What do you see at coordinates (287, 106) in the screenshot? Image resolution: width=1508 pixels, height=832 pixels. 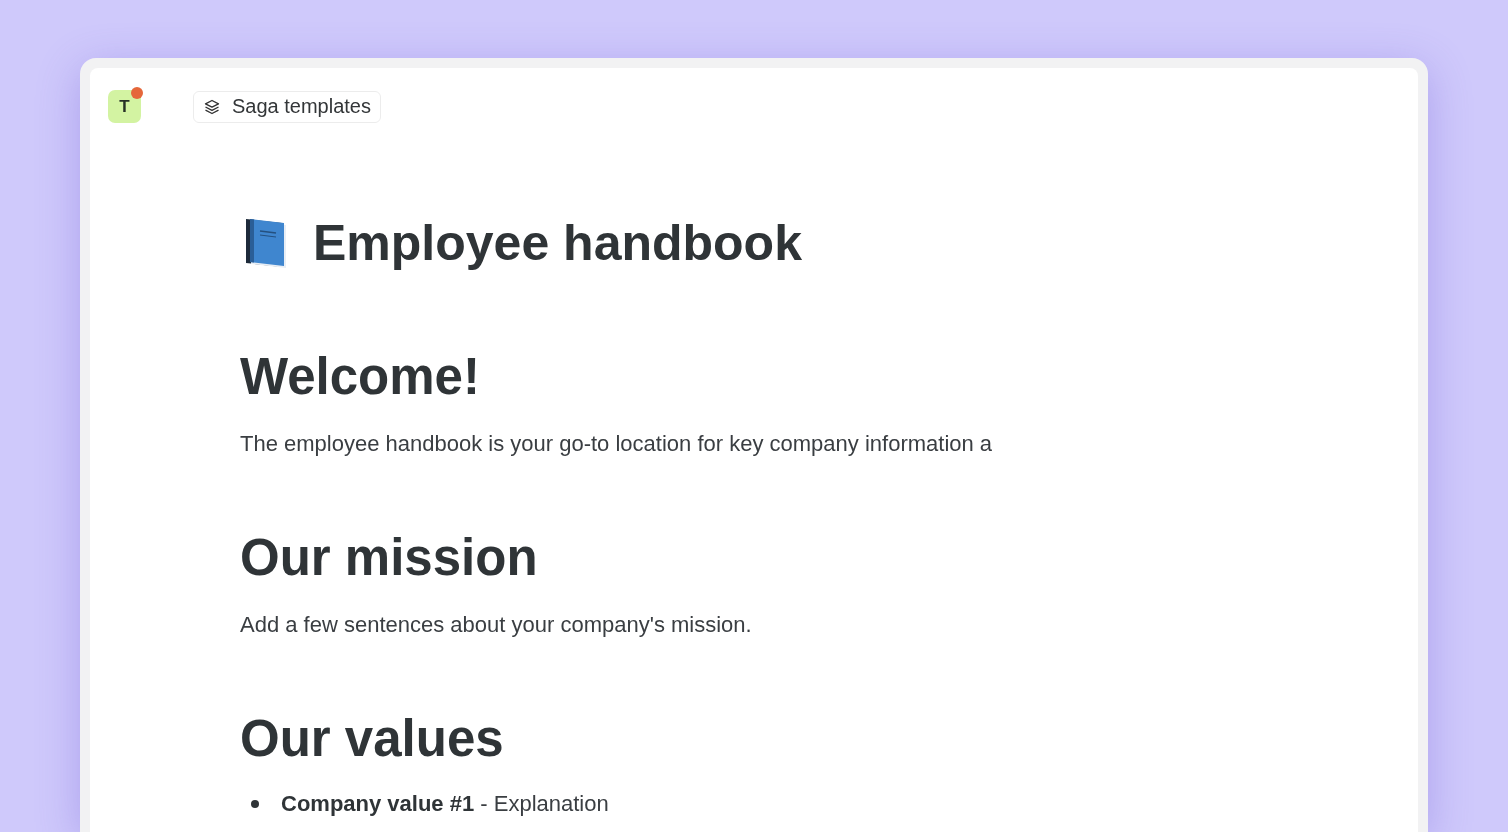 I see `templates-button: Saga templates` at bounding box center [287, 106].